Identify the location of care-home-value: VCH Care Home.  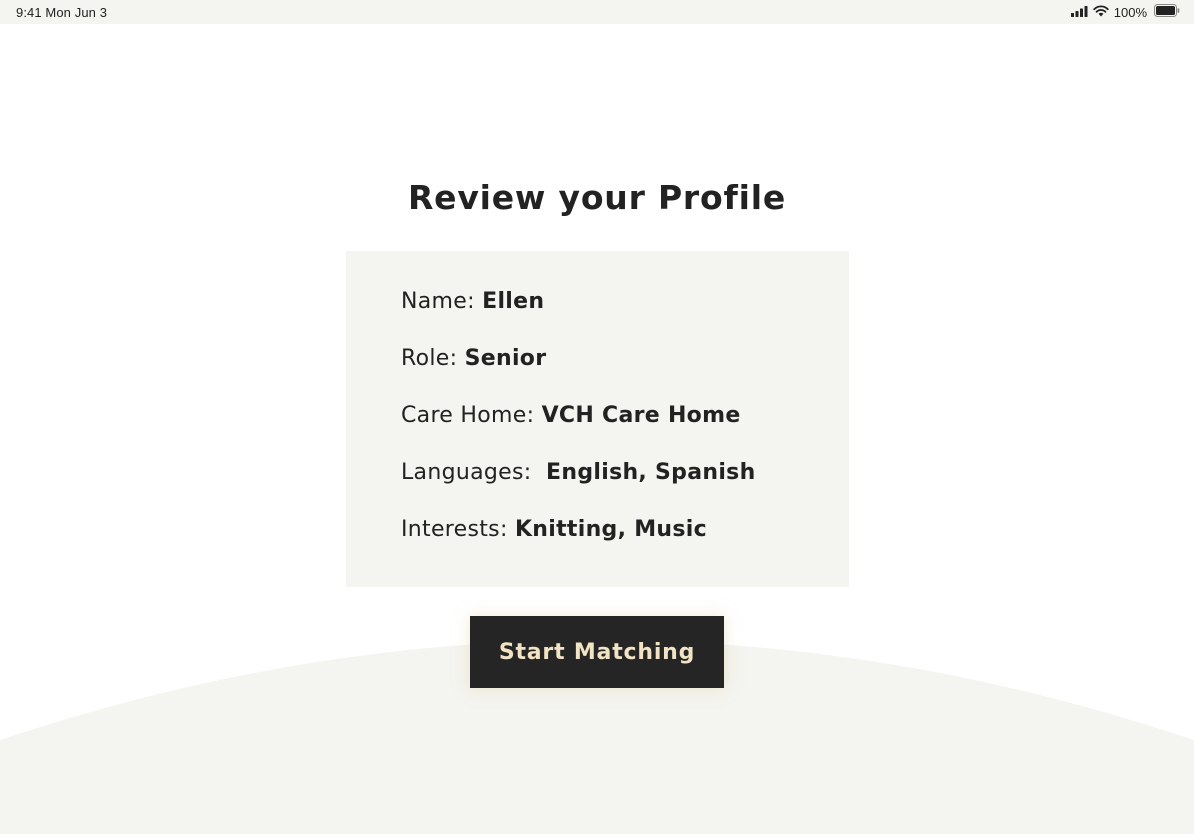
(641, 415).